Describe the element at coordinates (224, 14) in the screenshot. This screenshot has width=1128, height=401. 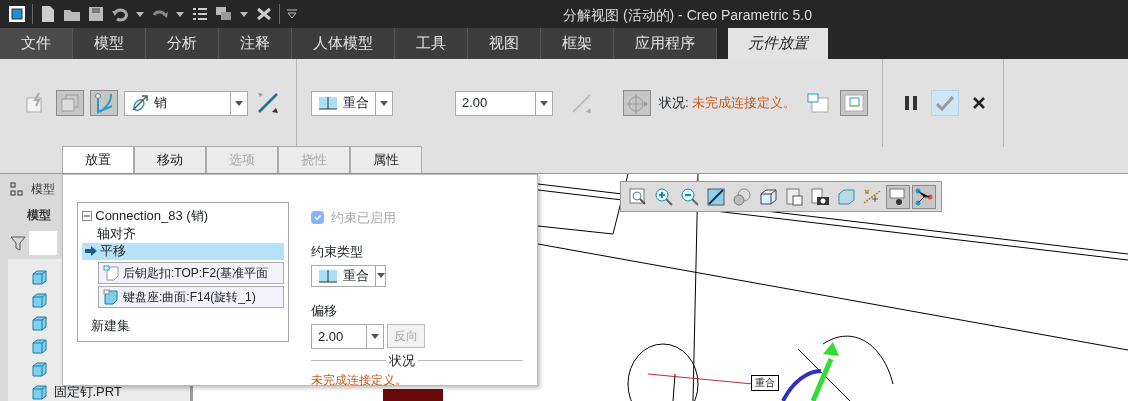
I see `windows-icon` at that location.